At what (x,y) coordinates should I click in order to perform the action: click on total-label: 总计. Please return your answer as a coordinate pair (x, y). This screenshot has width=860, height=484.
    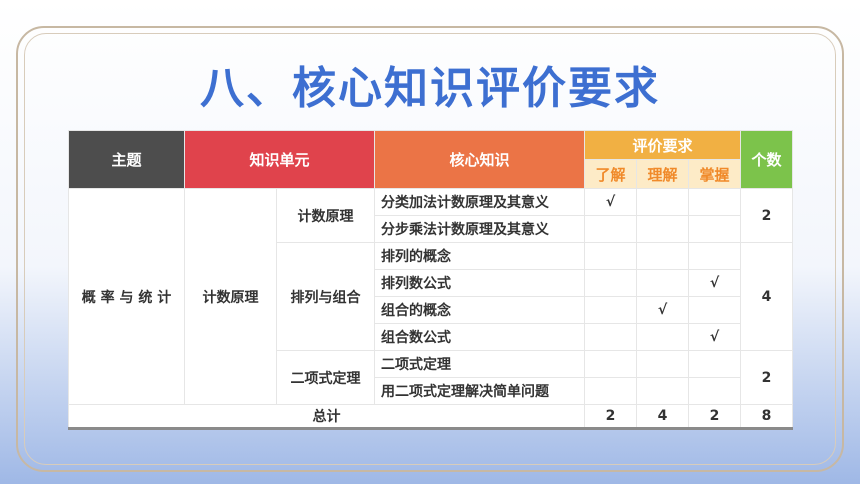
    Looking at the image, I should click on (326, 417).